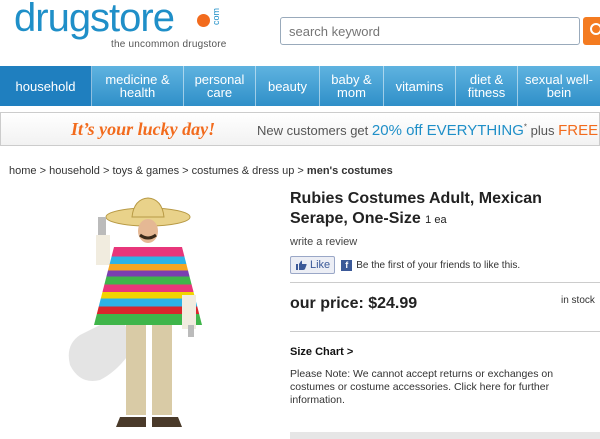 This screenshot has height=439, width=600. What do you see at coordinates (578, 300) in the screenshot?
I see `stock-status: in stock` at bounding box center [578, 300].